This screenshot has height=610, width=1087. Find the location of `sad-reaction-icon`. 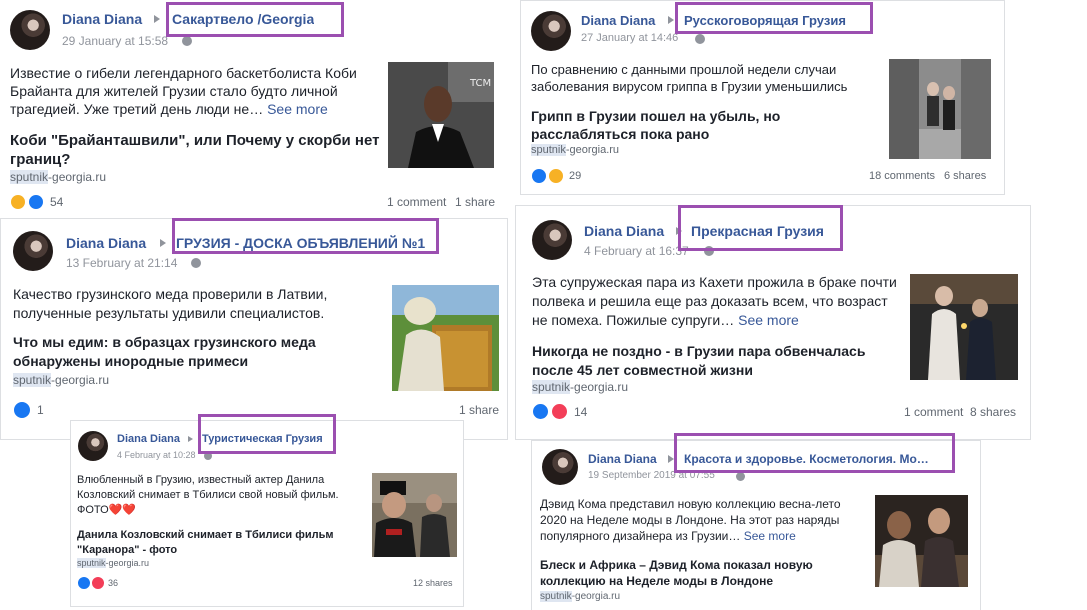

sad-reaction-icon is located at coordinates (18, 202).